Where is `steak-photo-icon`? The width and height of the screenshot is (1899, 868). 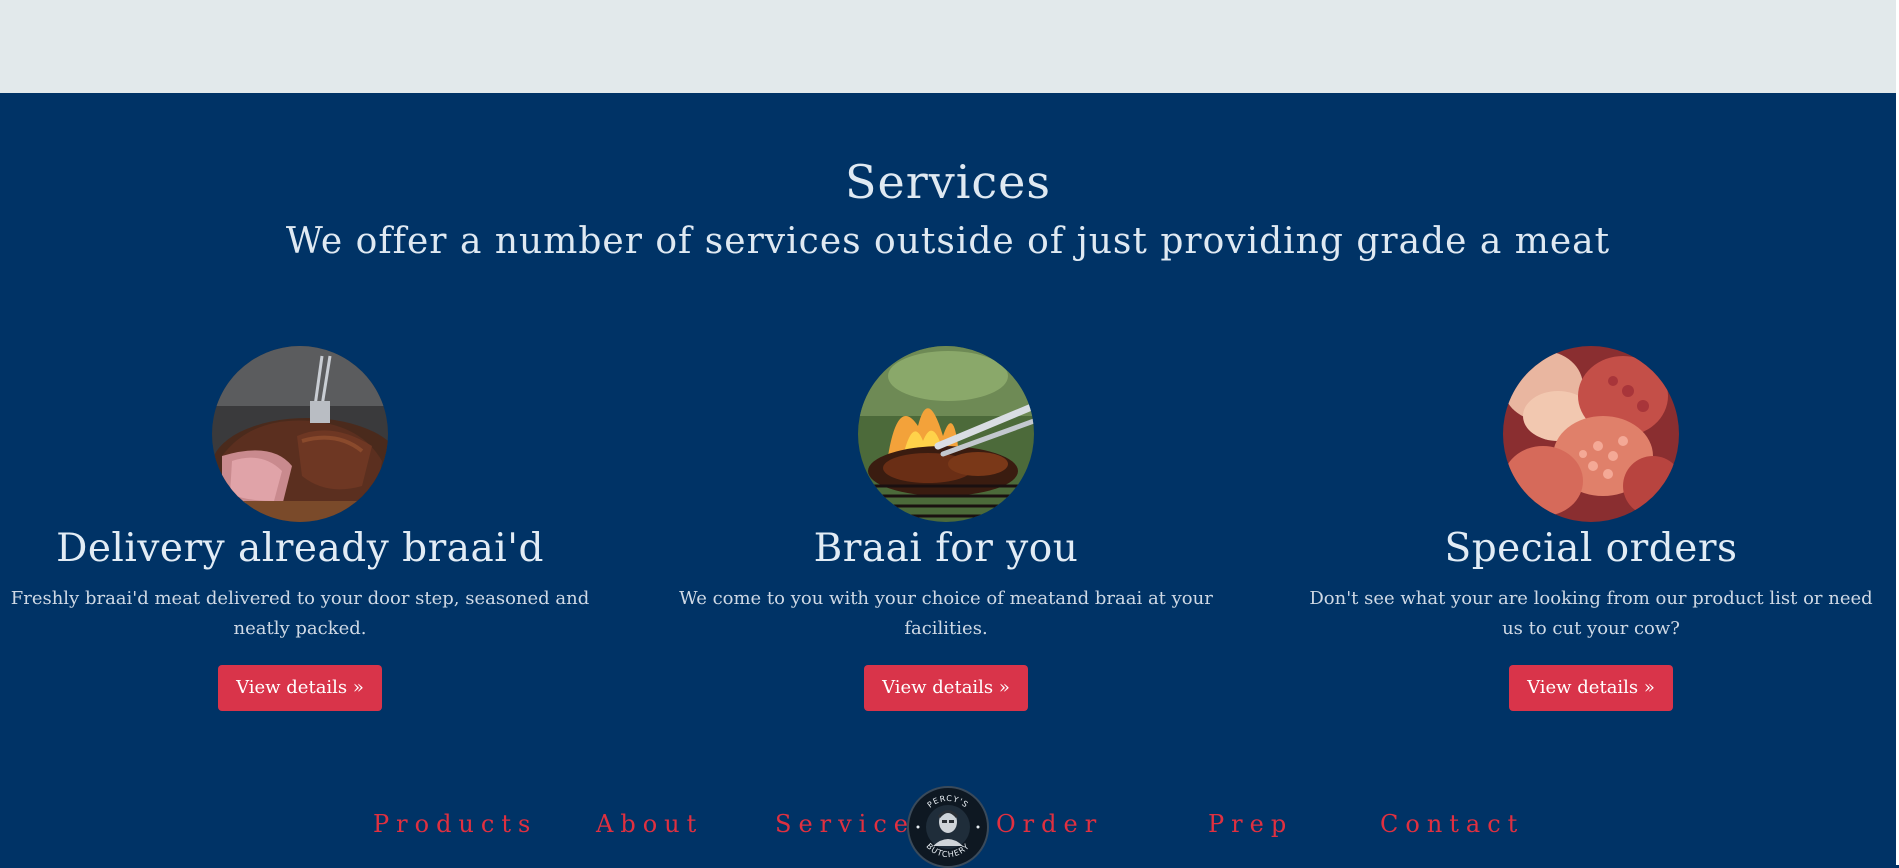
steak-photo-icon is located at coordinates (300, 434).